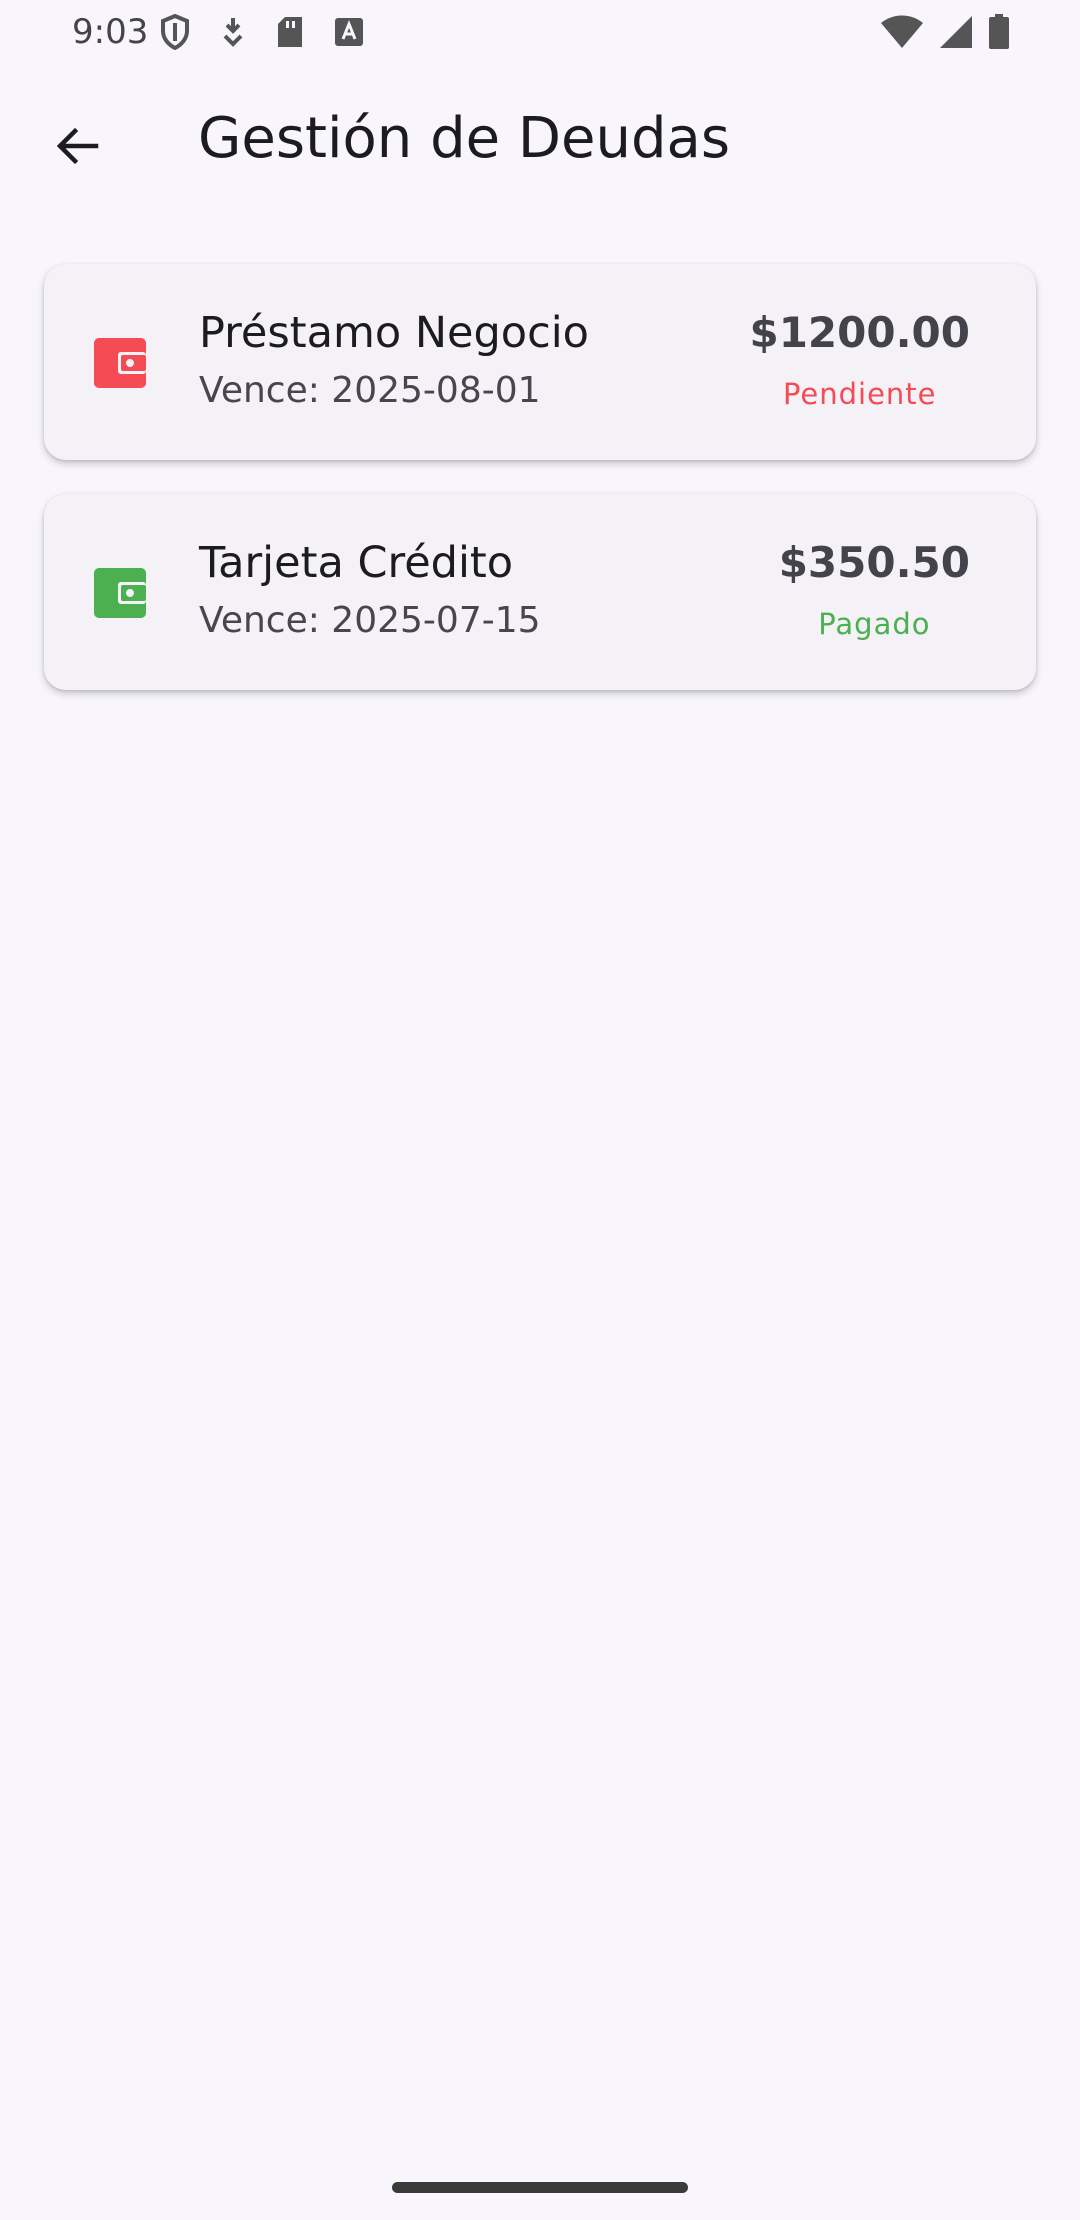  What do you see at coordinates (290, 32) in the screenshot?
I see `sd-card-icon` at bounding box center [290, 32].